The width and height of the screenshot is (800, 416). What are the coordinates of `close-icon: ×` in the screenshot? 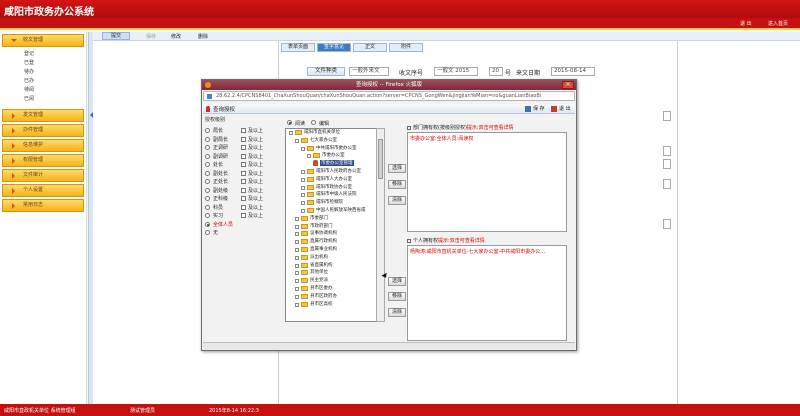 It's located at (568, 85).